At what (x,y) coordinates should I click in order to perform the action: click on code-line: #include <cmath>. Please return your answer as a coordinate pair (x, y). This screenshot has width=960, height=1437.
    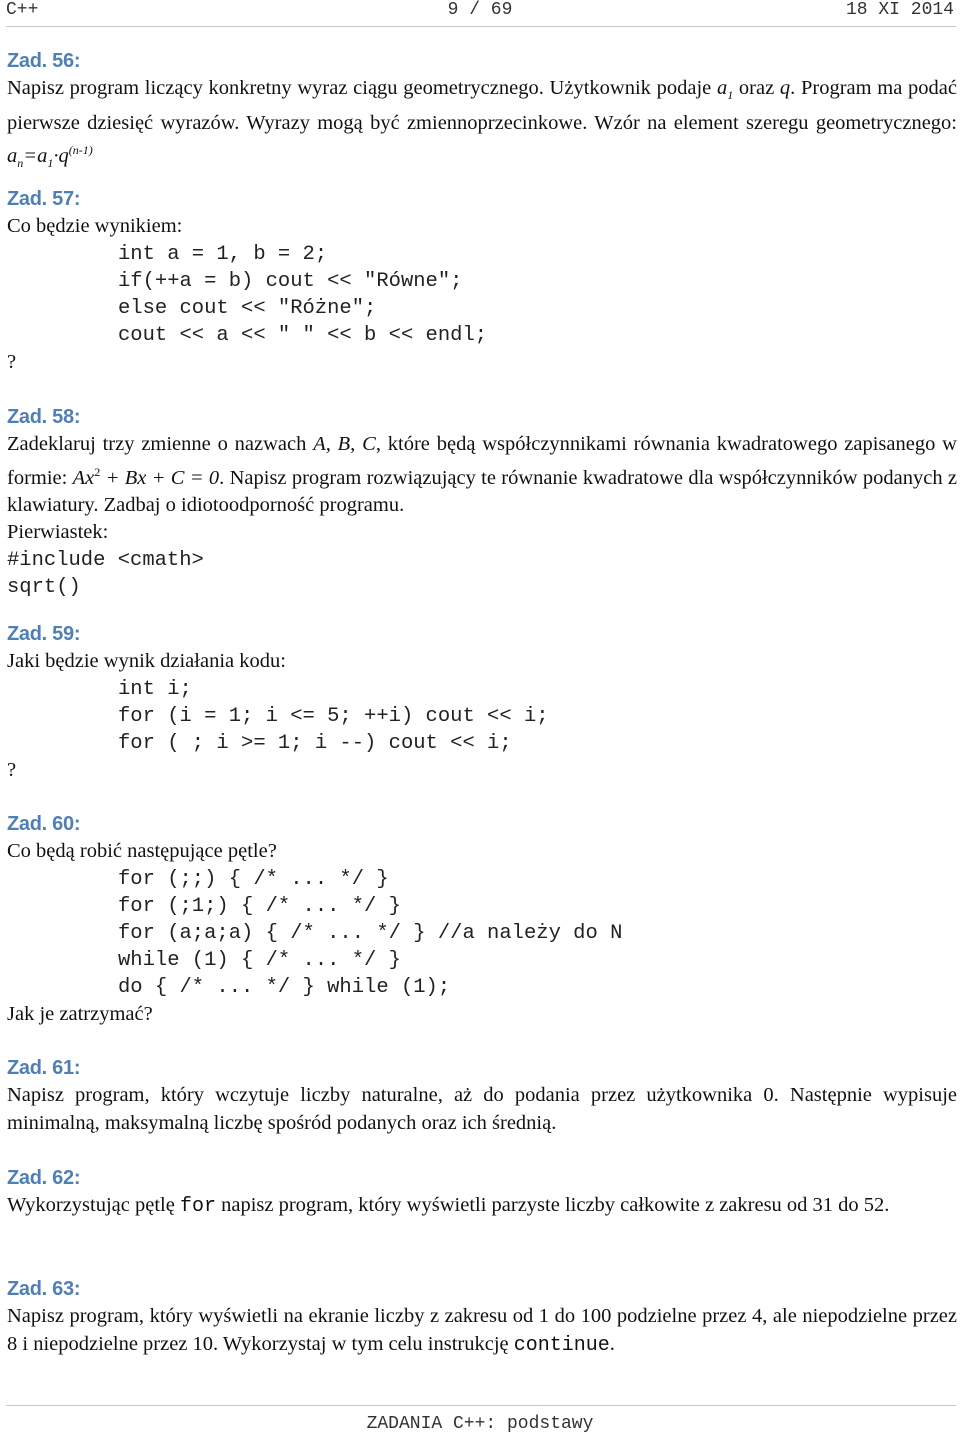
    Looking at the image, I should click on (105, 560).